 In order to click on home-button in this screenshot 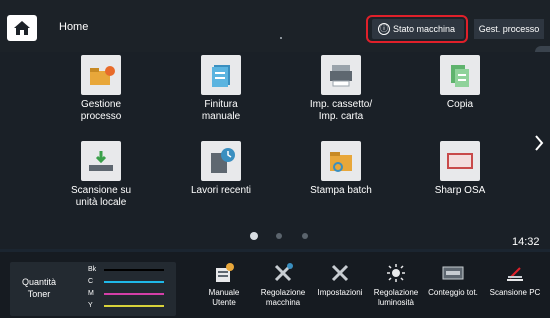, I will do `click(22, 28)`.